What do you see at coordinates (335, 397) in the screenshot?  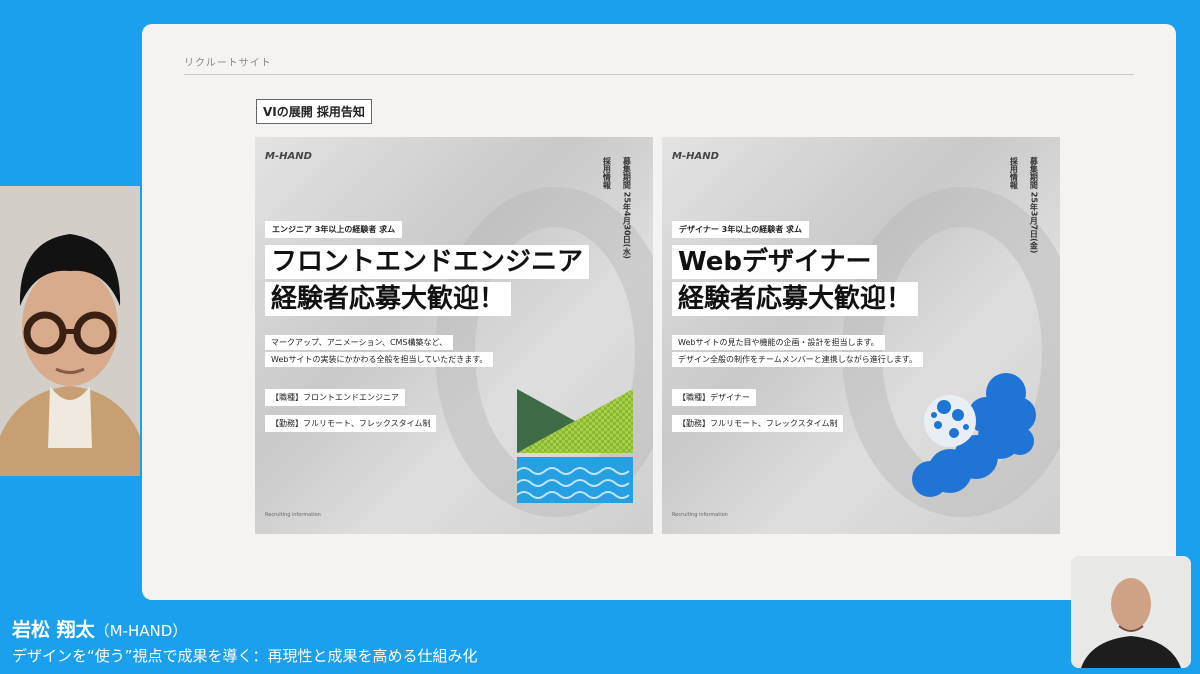 I see `poster-role: 【職種】フロントエンドエンジニア` at bounding box center [335, 397].